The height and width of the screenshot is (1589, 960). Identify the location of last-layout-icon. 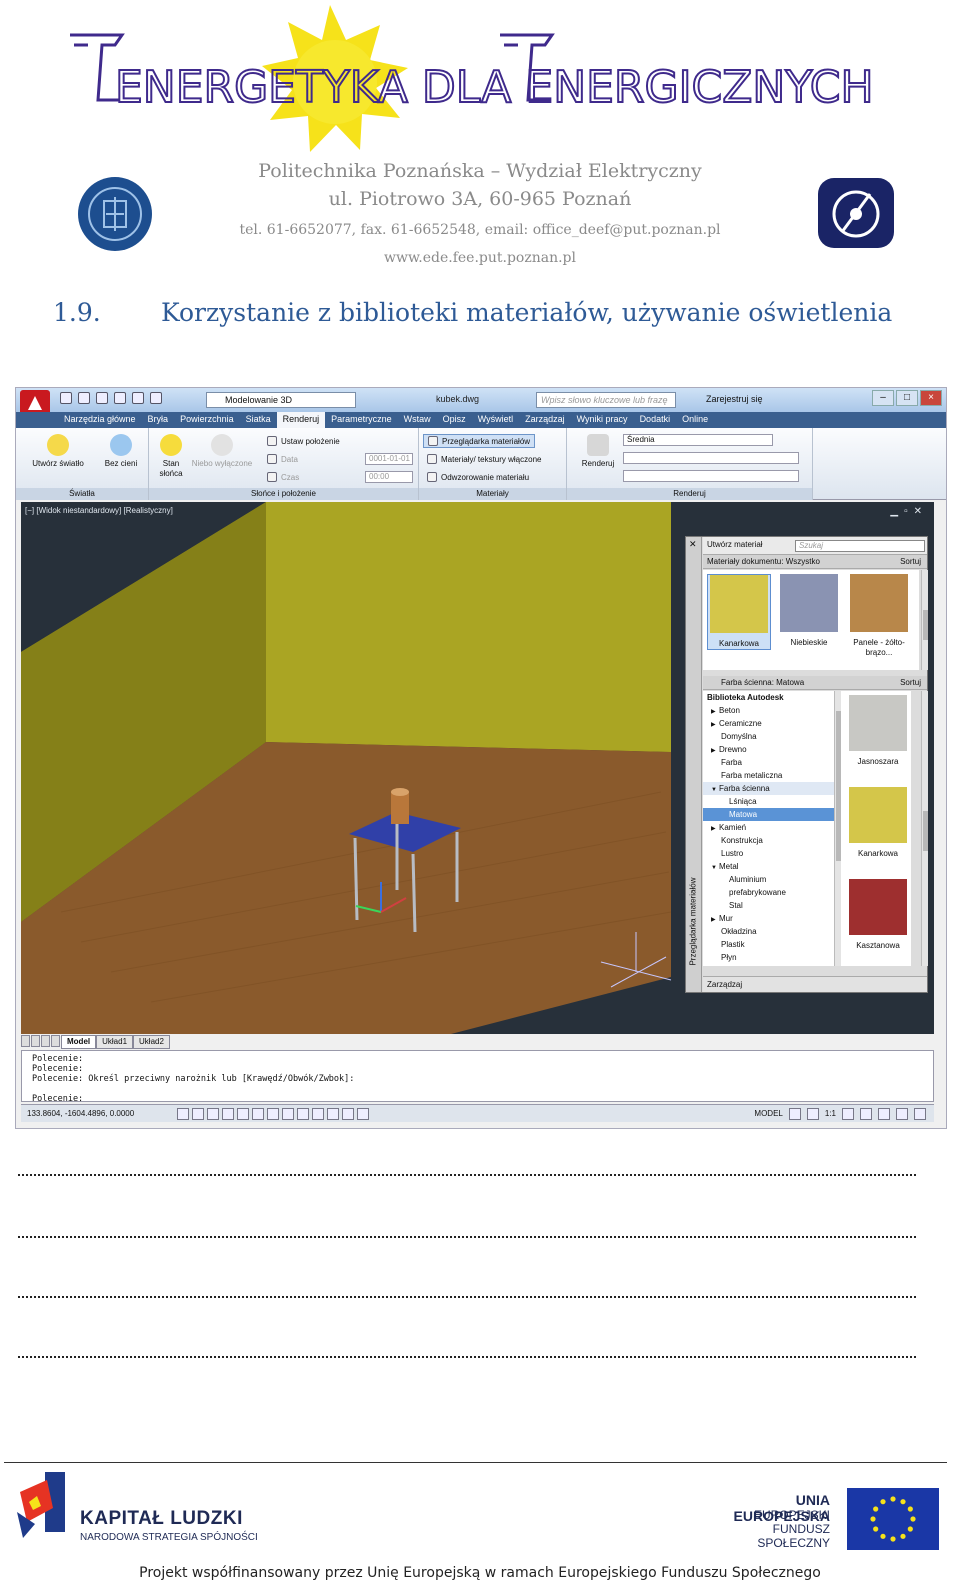
(55, 1041).